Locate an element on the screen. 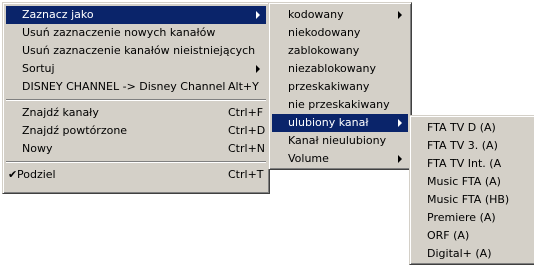 The width and height of the screenshot is (534, 265). menu-item-label: Music FTA (A) is located at coordinates (464, 181).